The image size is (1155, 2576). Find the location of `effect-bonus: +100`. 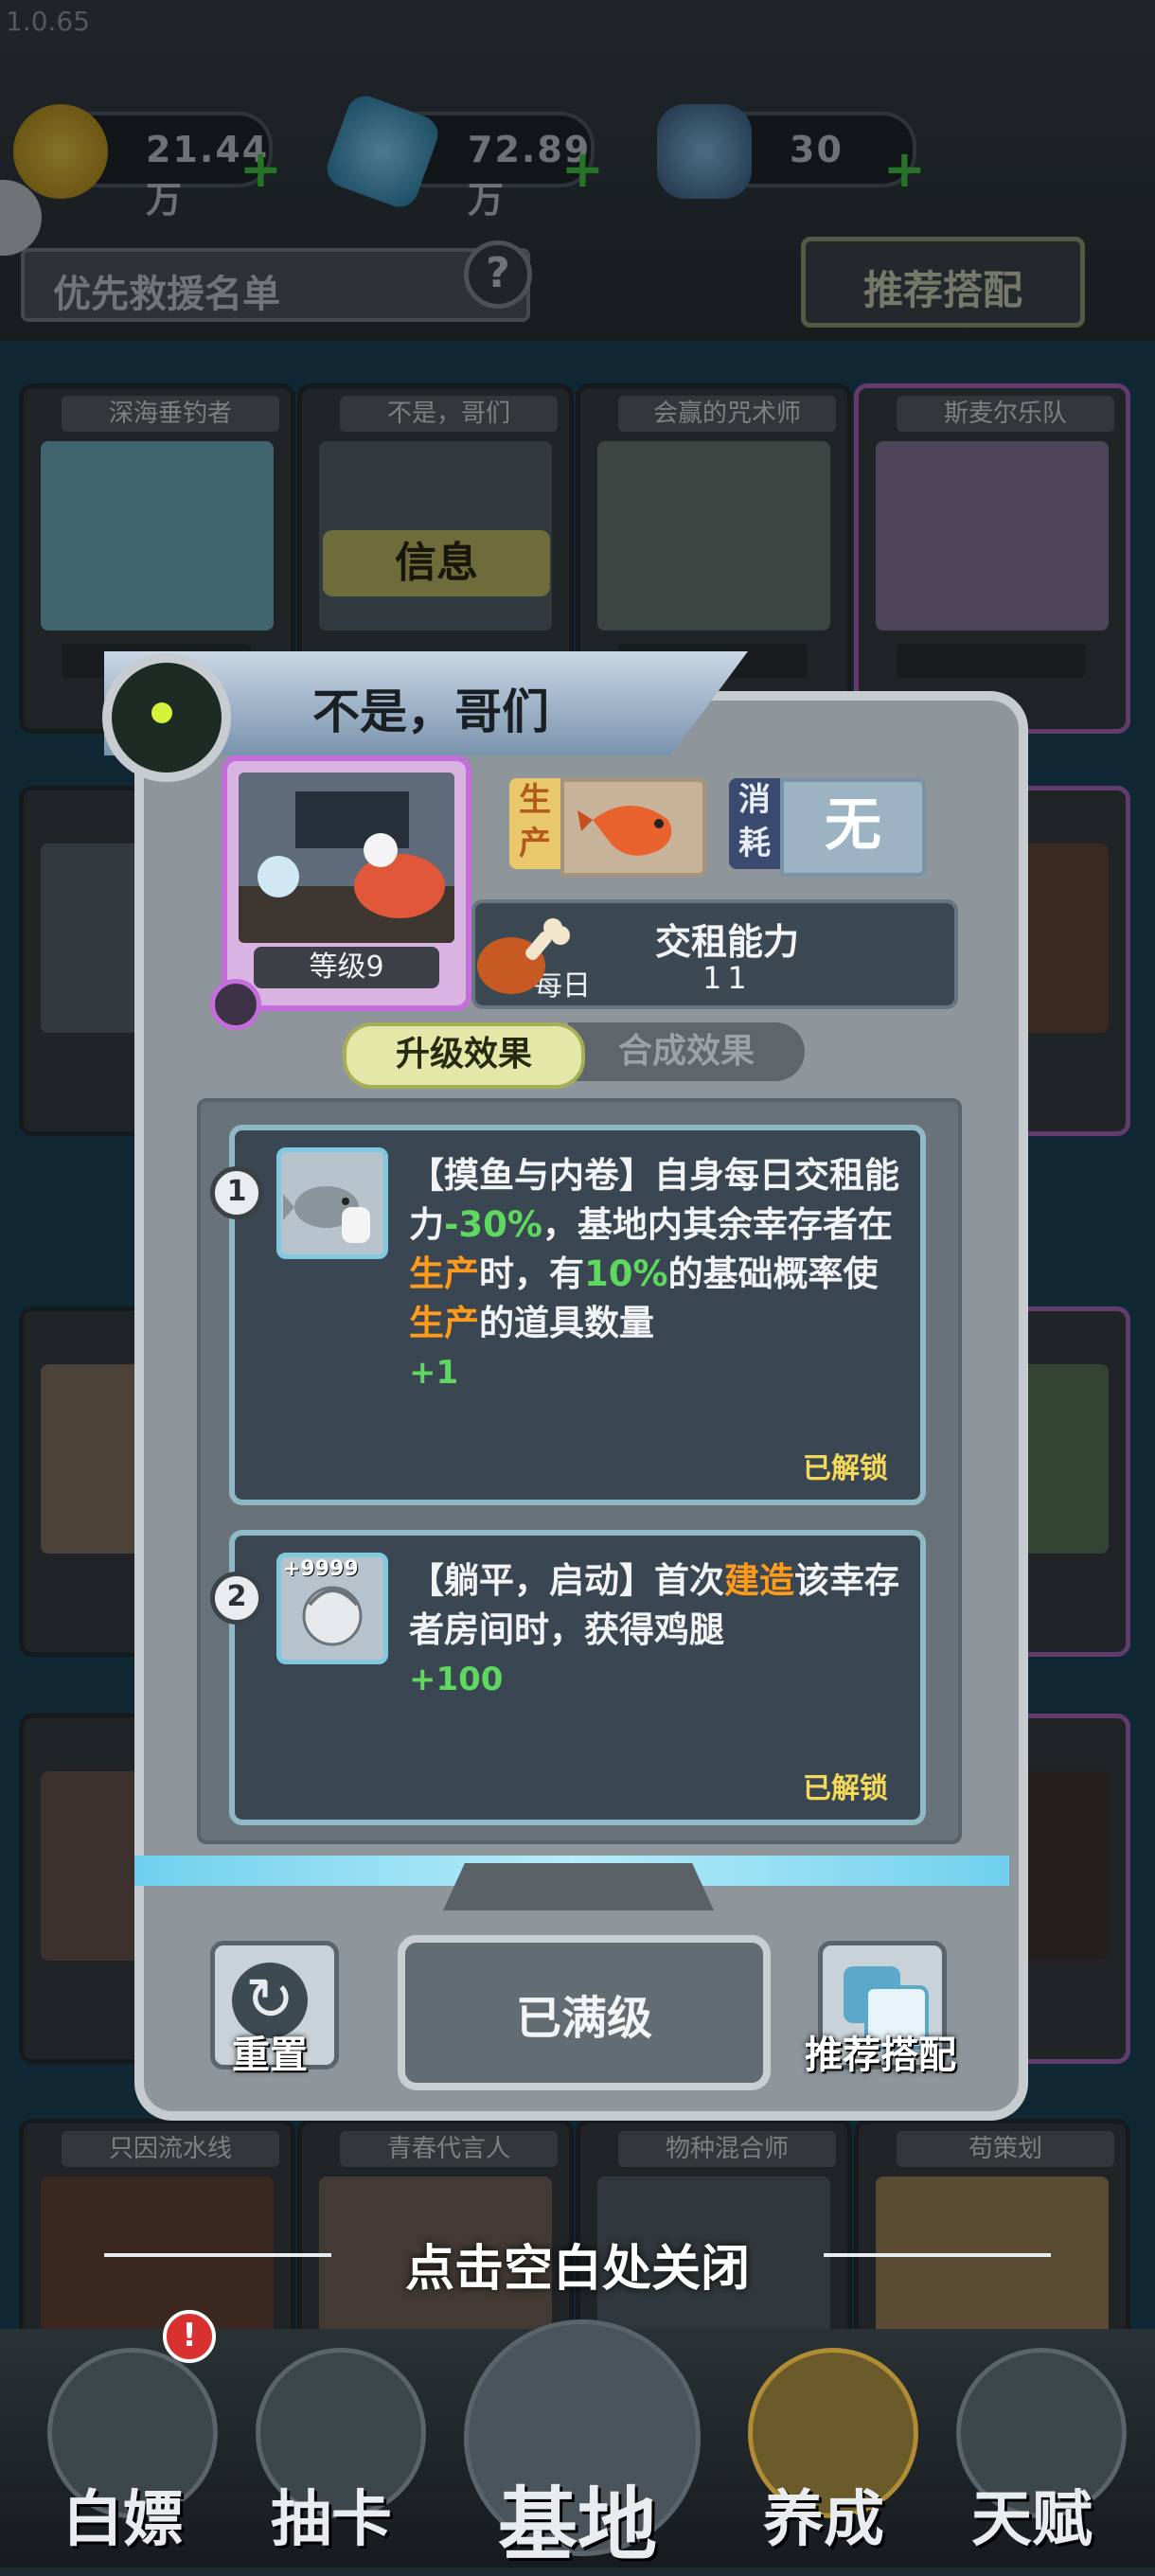

effect-bonus: +100 is located at coordinates (456, 1680).